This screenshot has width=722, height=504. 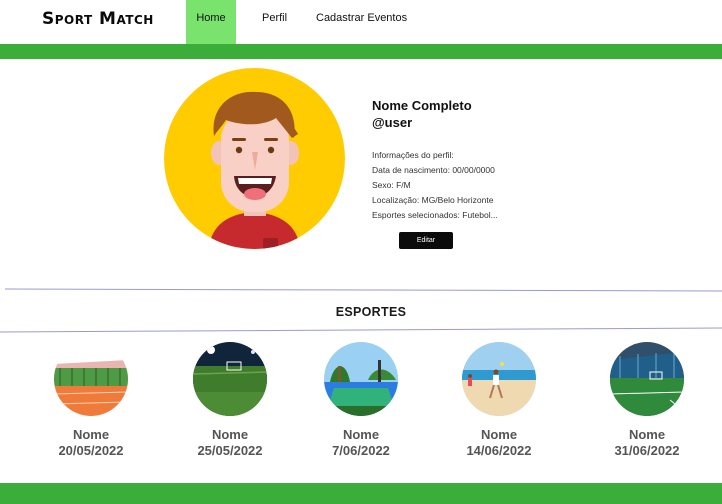 I want to click on sport-date: 7/06/2022, so click(x=361, y=450).